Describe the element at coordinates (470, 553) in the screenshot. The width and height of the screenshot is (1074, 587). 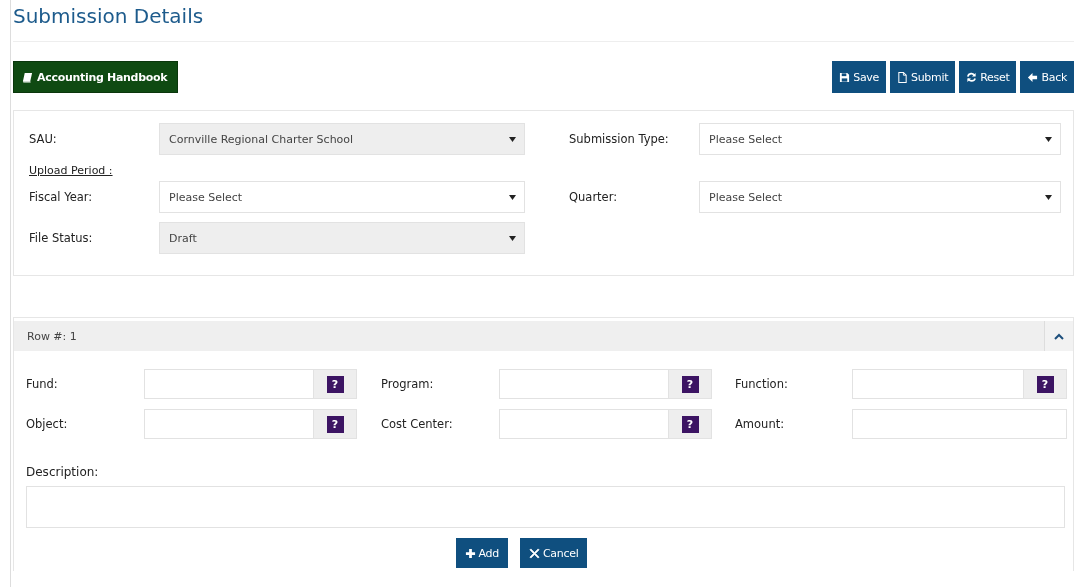
I see `plus-icon` at that location.